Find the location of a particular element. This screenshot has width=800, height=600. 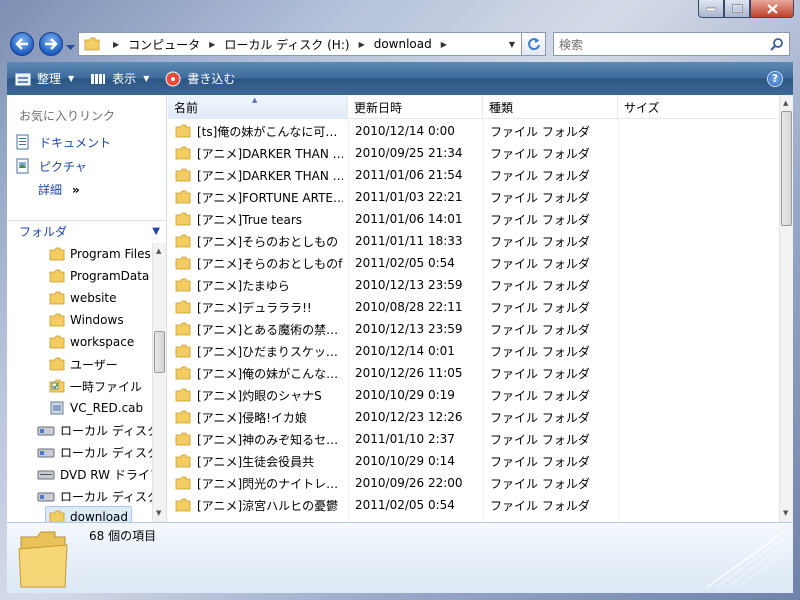

tree-item-local-disk-1: ローカル ディスク is located at coordinates (94, 430).